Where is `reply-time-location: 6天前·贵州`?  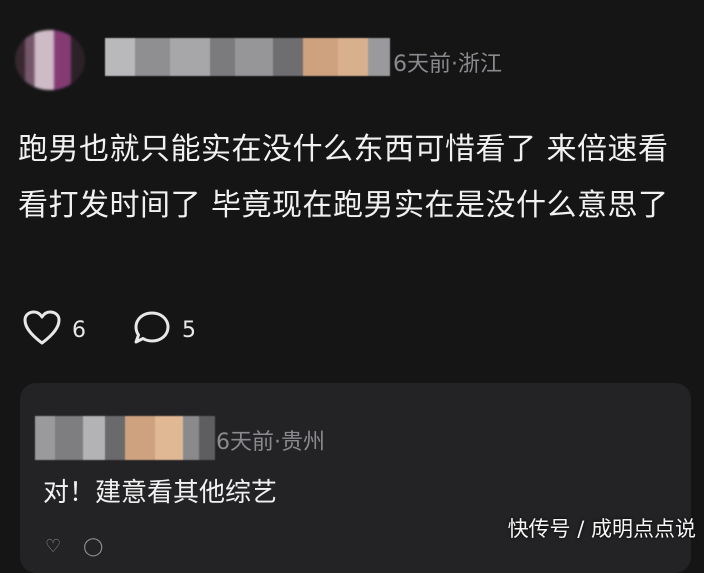 reply-time-location: 6天前·贵州 is located at coordinates (270, 442).